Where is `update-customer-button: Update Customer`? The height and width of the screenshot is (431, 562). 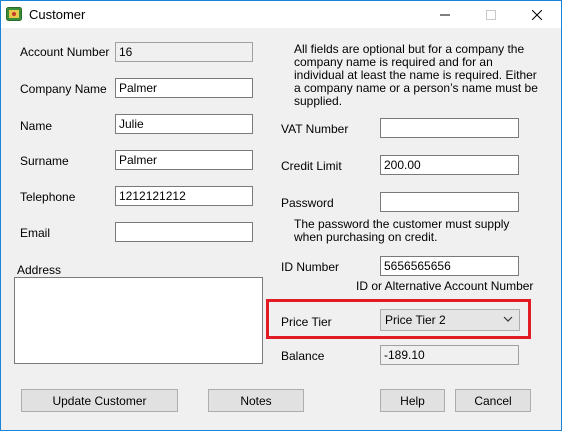 update-customer-button: Update Customer is located at coordinates (99, 400).